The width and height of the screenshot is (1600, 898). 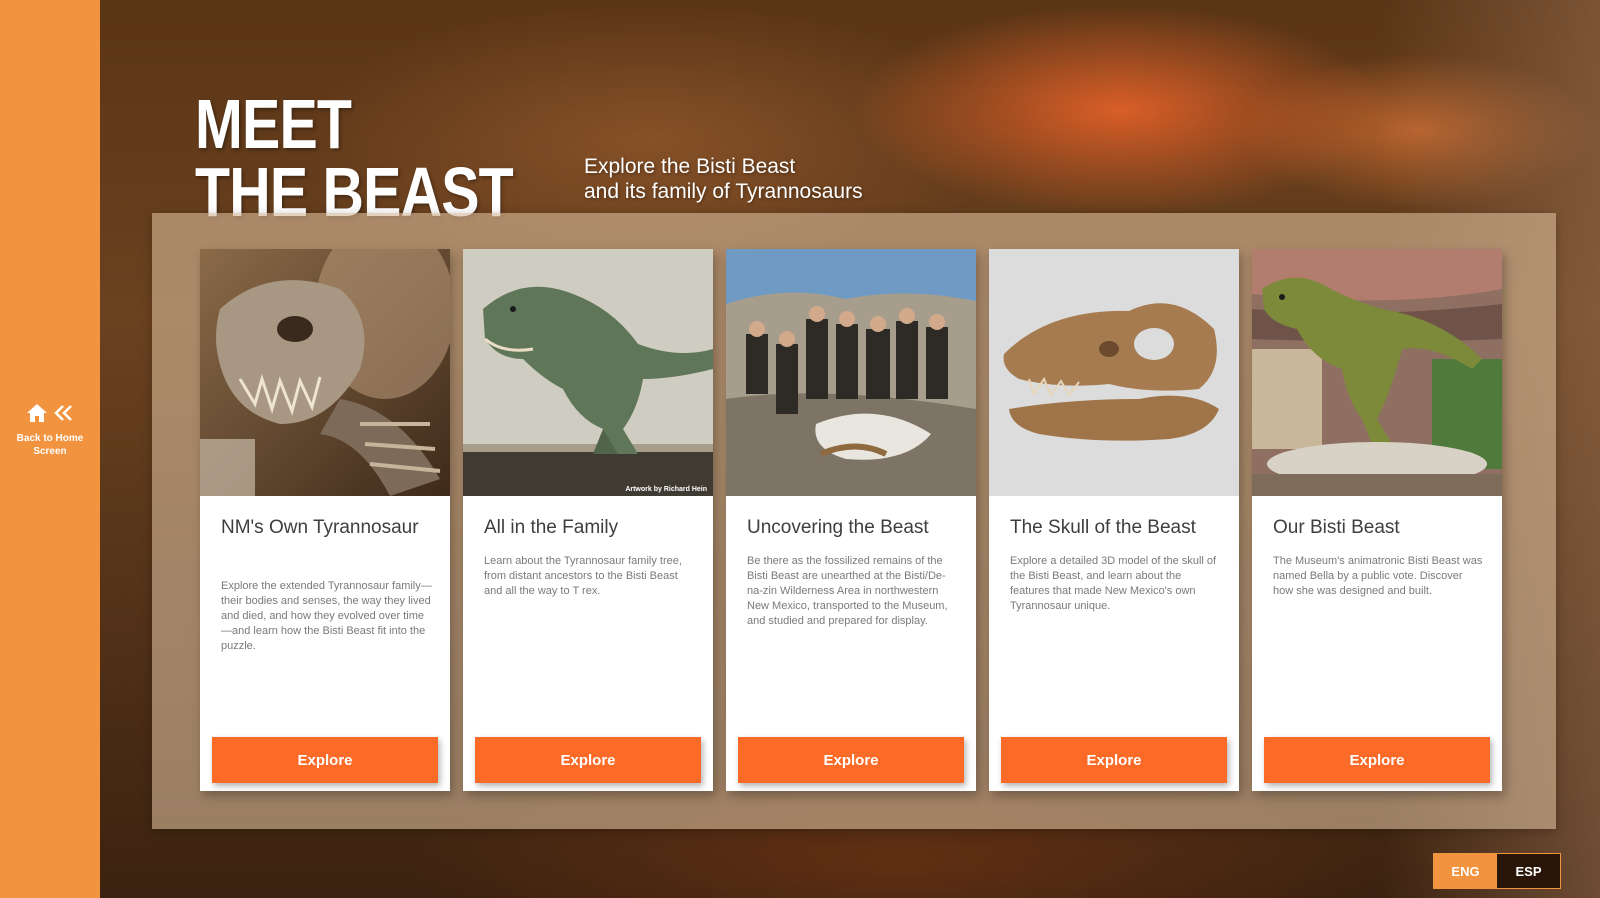 I want to click on sidebar: Back to Home Screen, so click(x=50, y=449).